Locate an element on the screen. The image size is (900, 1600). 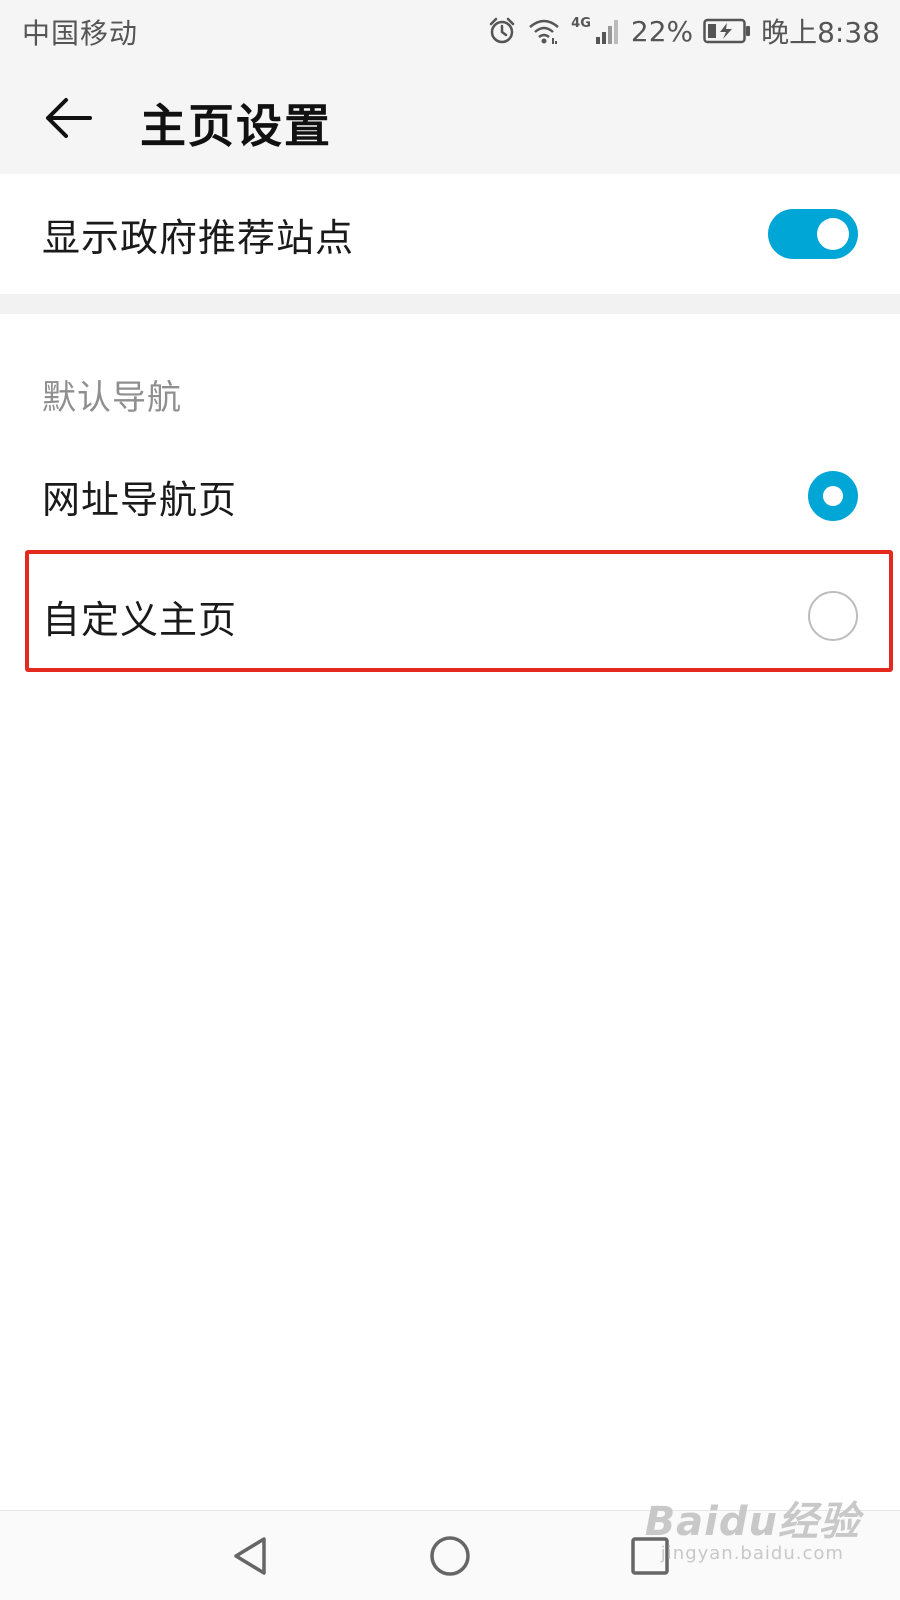
option-url-nav-page: 网址导航页 is located at coordinates (450, 496).